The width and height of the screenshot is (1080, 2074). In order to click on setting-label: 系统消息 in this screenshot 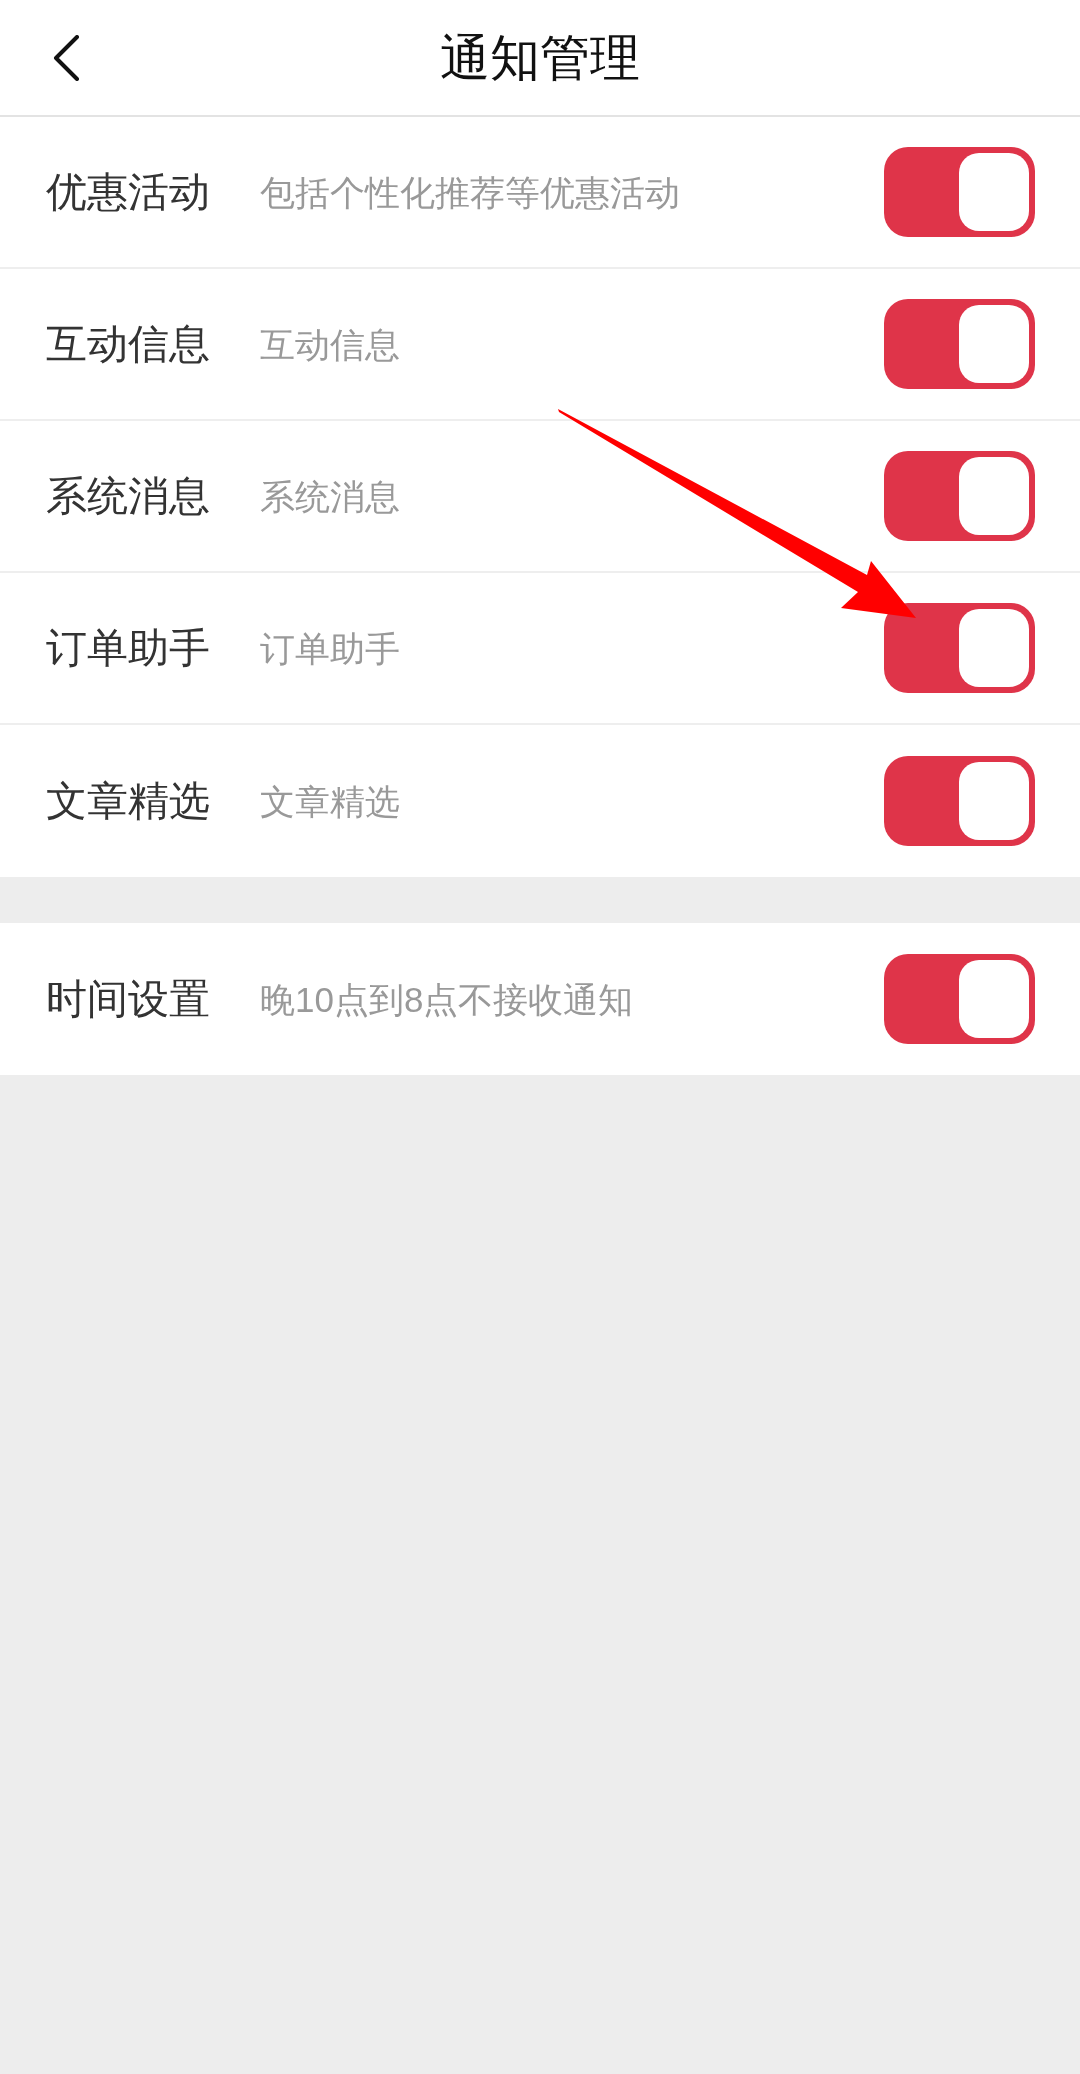, I will do `click(128, 496)`.